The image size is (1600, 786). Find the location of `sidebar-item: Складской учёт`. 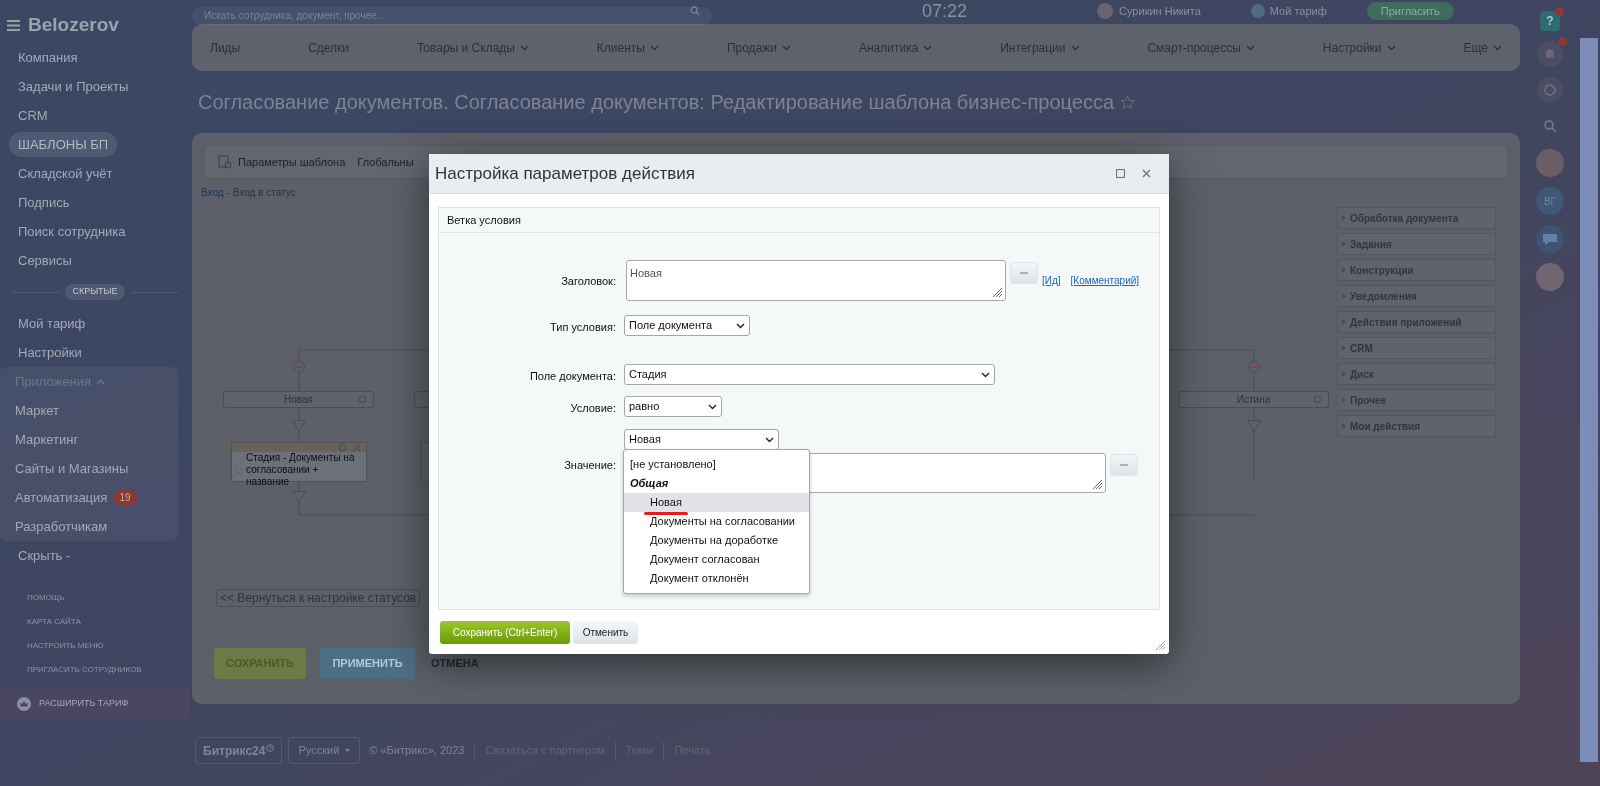

sidebar-item: Складской учёт is located at coordinates (65, 173).